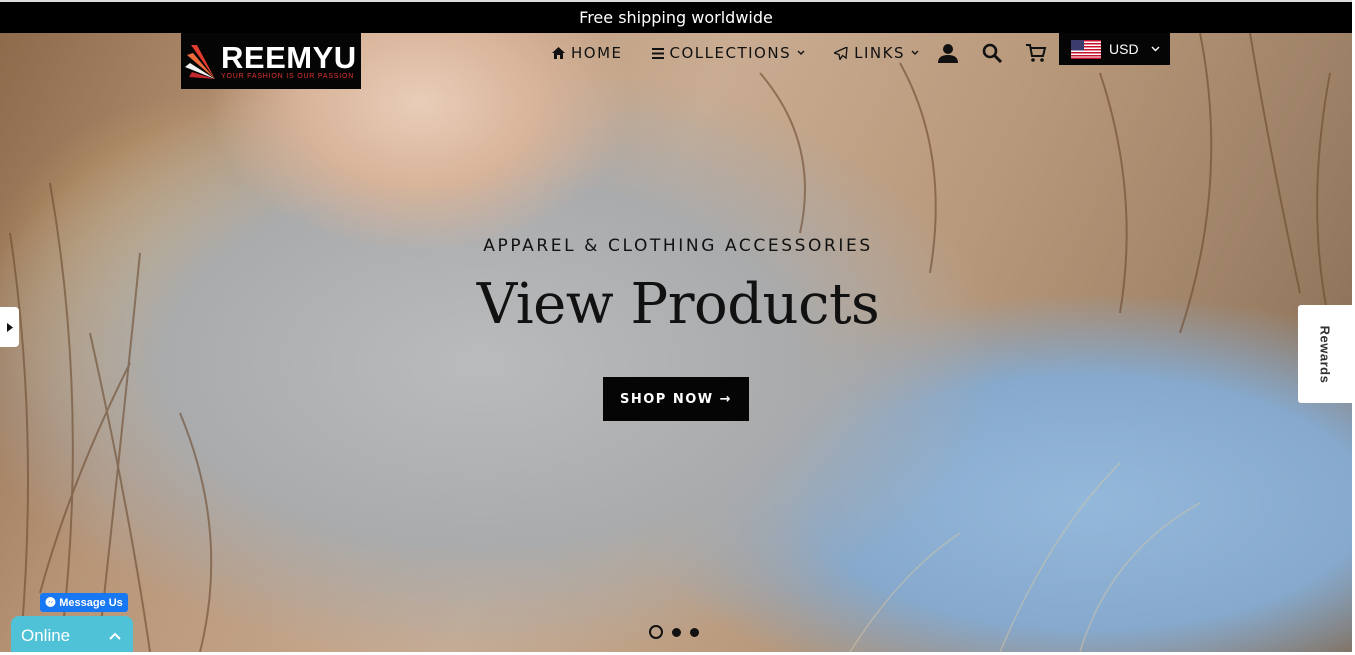  What do you see at coordinates (1086, 49) in the screenshot?
I see `us-flag-icon` at bounding box center [1086, 49].